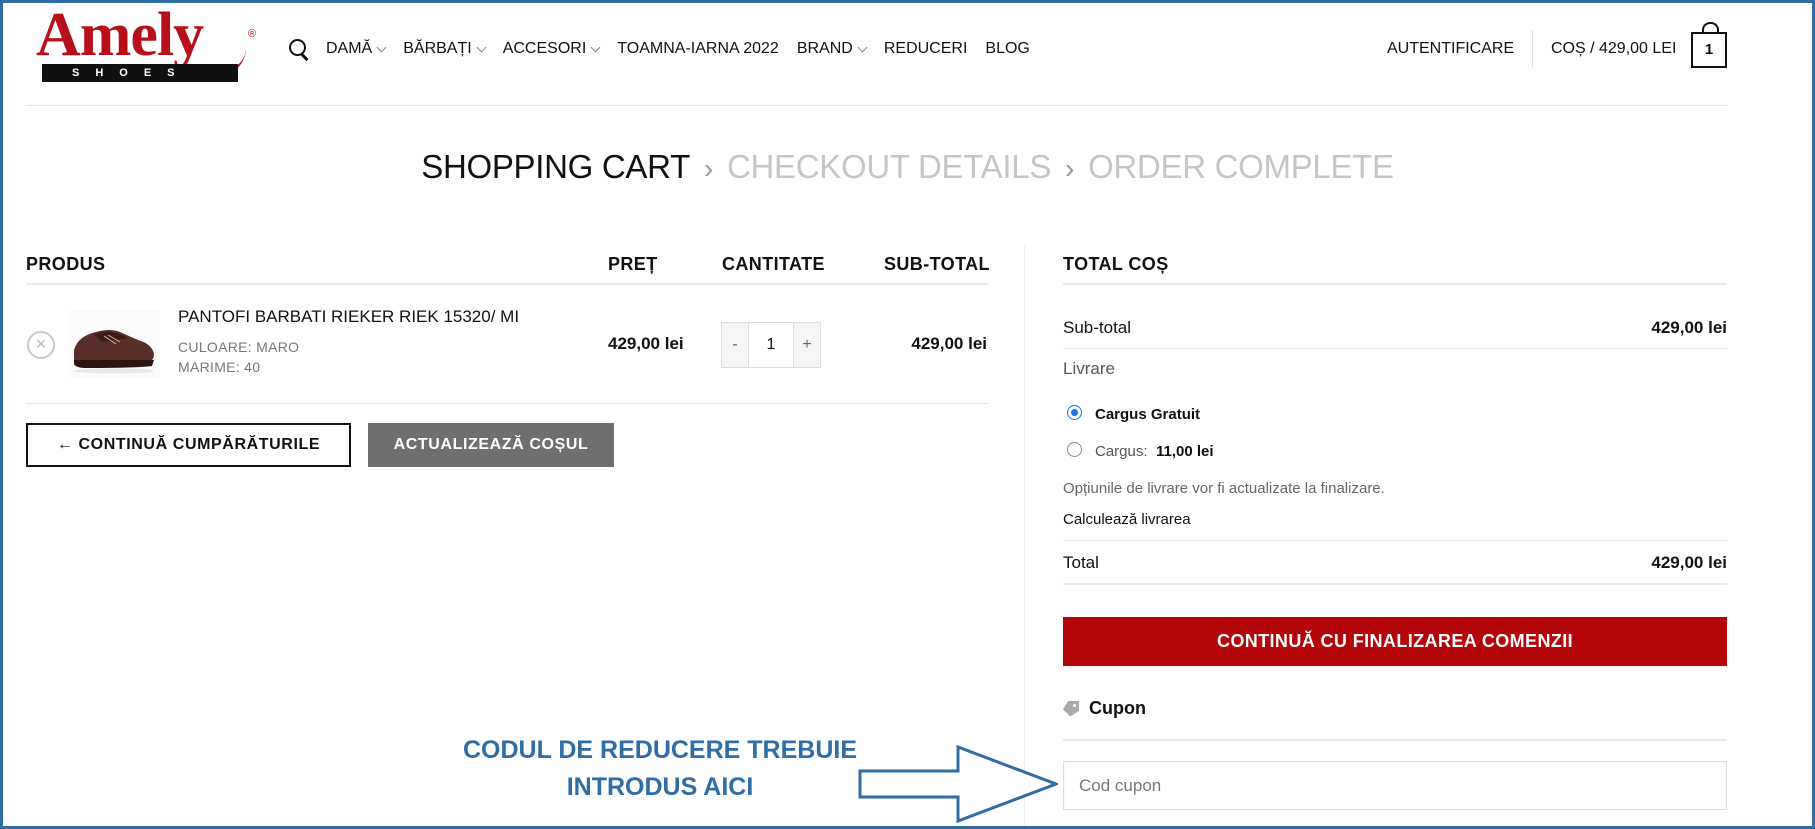  Describe the element at coordinates (937, 264) in the screenshot. I see `column-header-subtotal: SUB-TOTAL` at that location.